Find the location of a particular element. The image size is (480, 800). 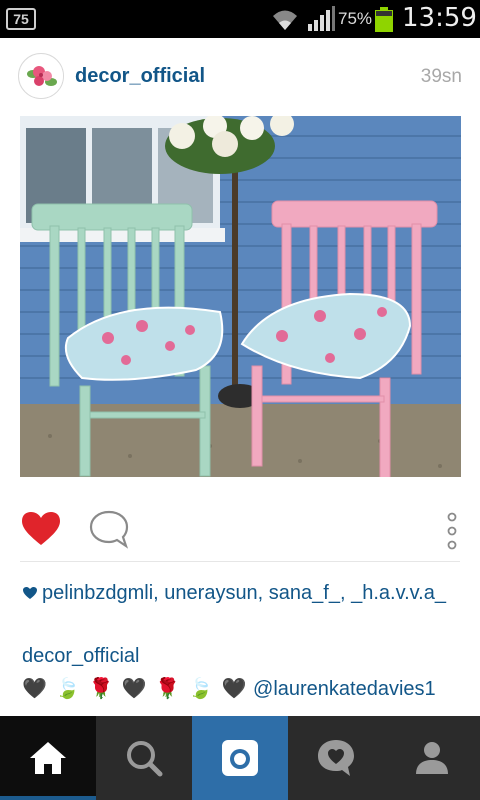

divider is located at coordinates (240, 561).